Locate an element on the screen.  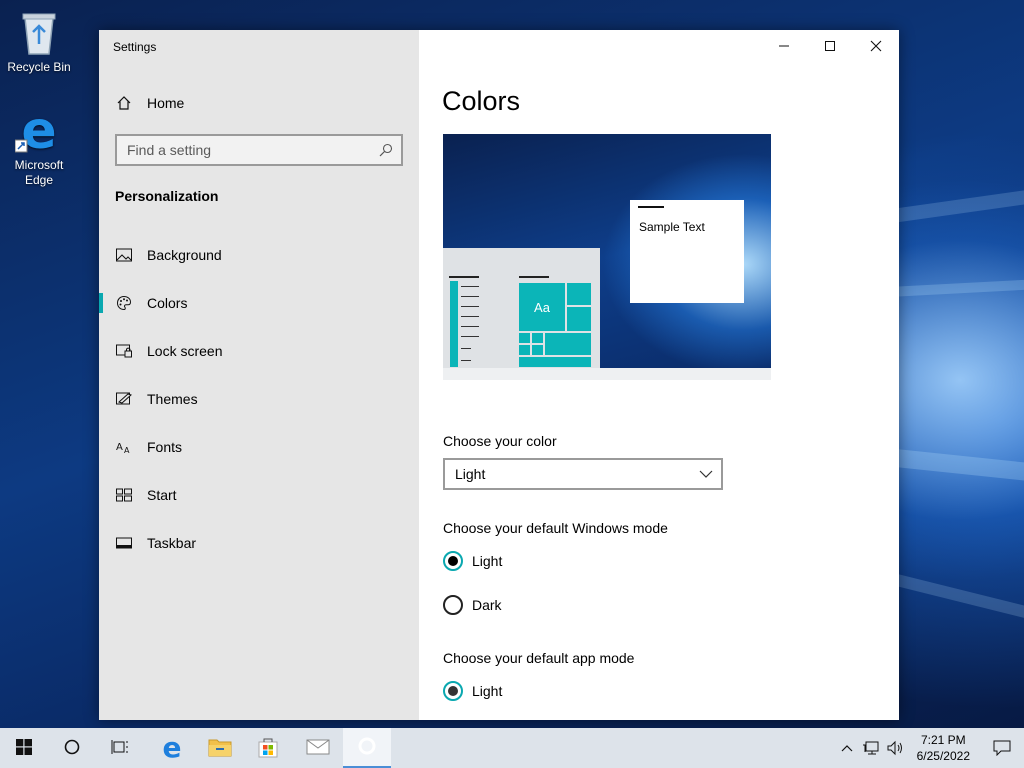
svg-text: e is located at coordinates (172, 747).